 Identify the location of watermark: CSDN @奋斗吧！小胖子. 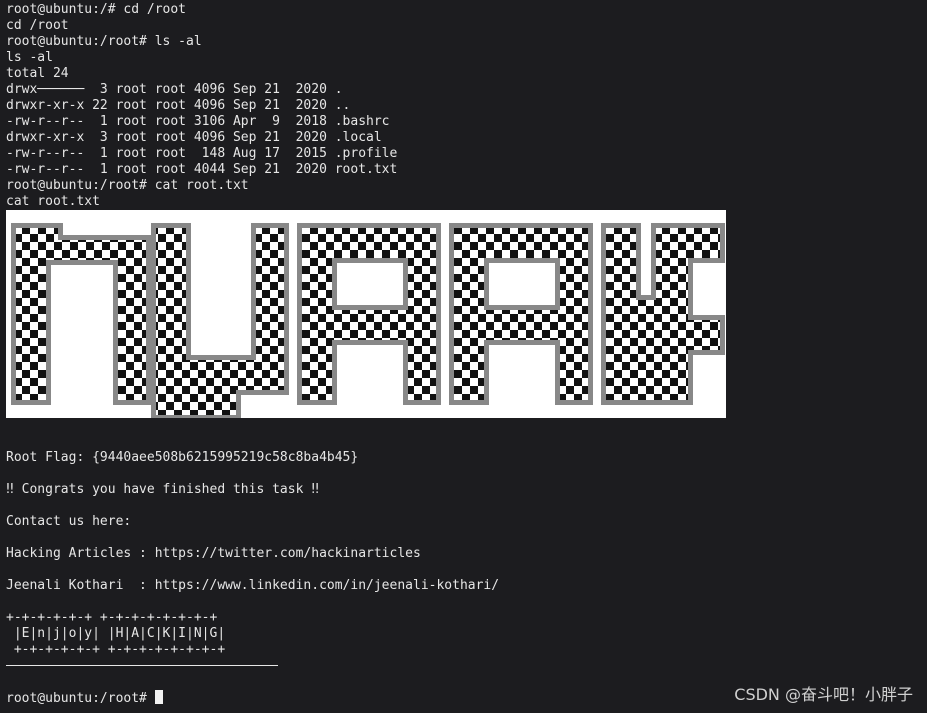
(823, 694).